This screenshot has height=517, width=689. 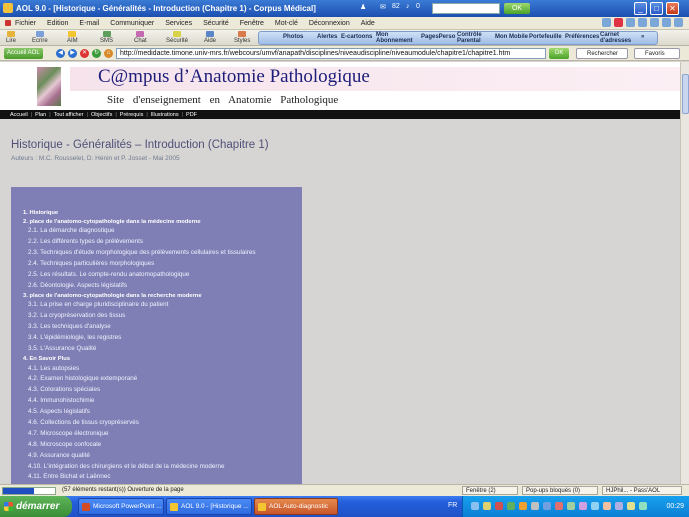 I want to click on stop-icon: ✕, so click(x=84, y=53).